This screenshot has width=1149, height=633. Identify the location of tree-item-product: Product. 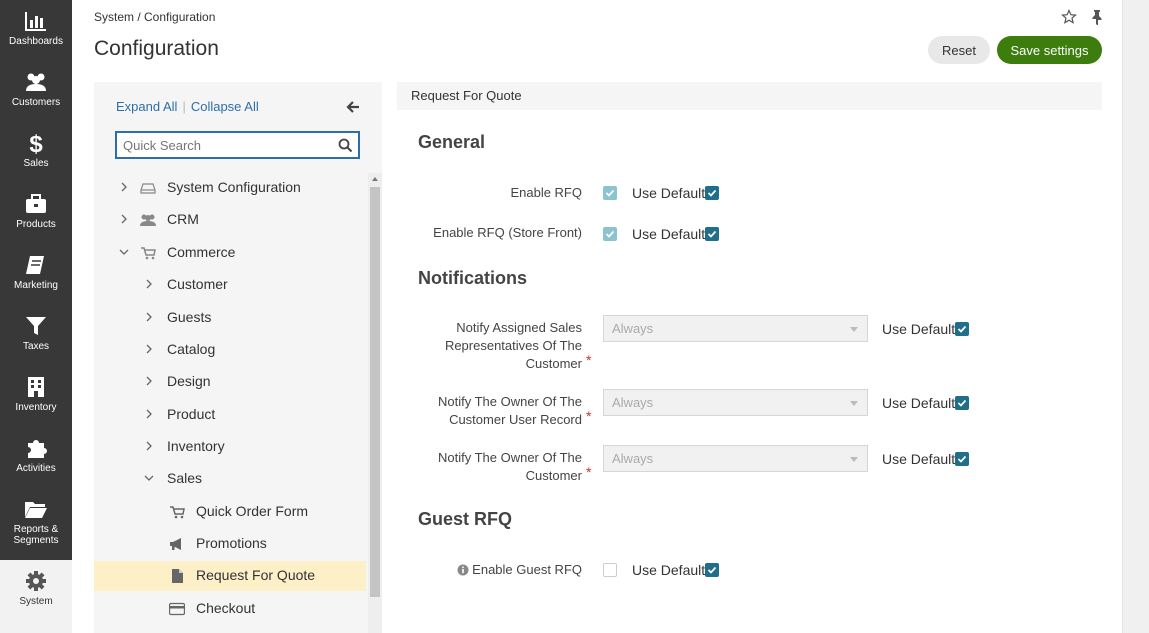
(230, 415).